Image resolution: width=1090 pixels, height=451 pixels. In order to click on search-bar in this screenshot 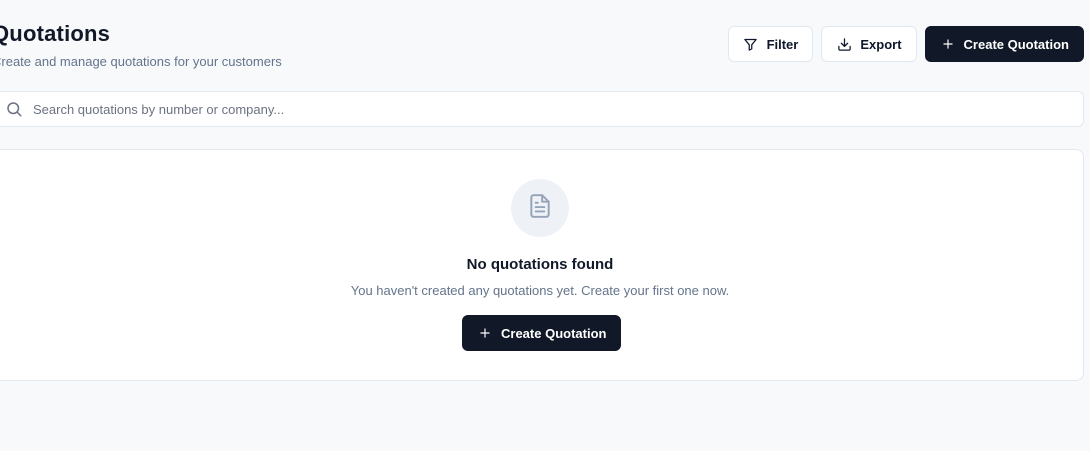, I will do `click(542, 109)`.